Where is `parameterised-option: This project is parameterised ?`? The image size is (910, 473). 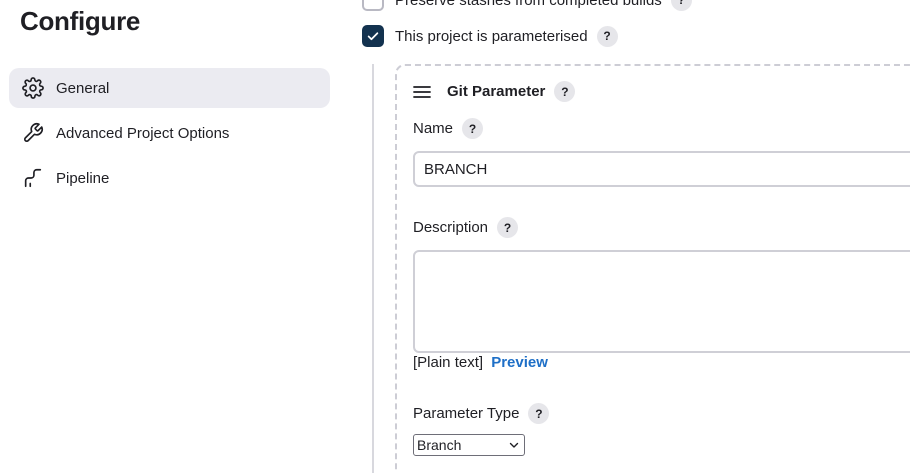 parameterised-option: This project is parameterised ? is located at coordinates (490, 36).